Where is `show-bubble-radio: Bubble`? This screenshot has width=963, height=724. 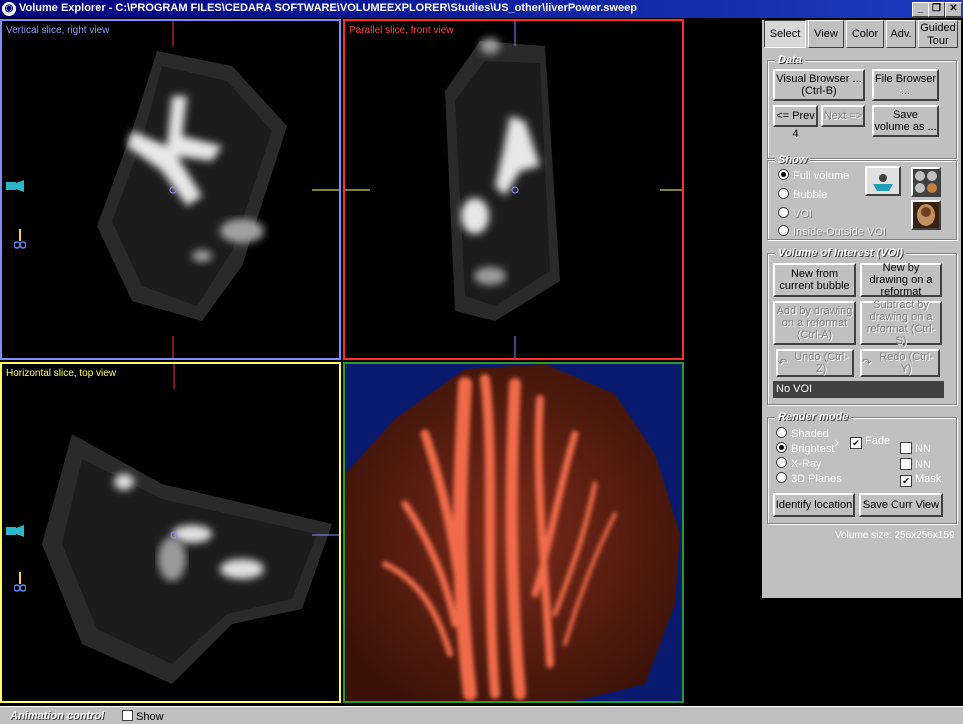
show-bubble-radio: Bubble is located at coordinates (802, 194).